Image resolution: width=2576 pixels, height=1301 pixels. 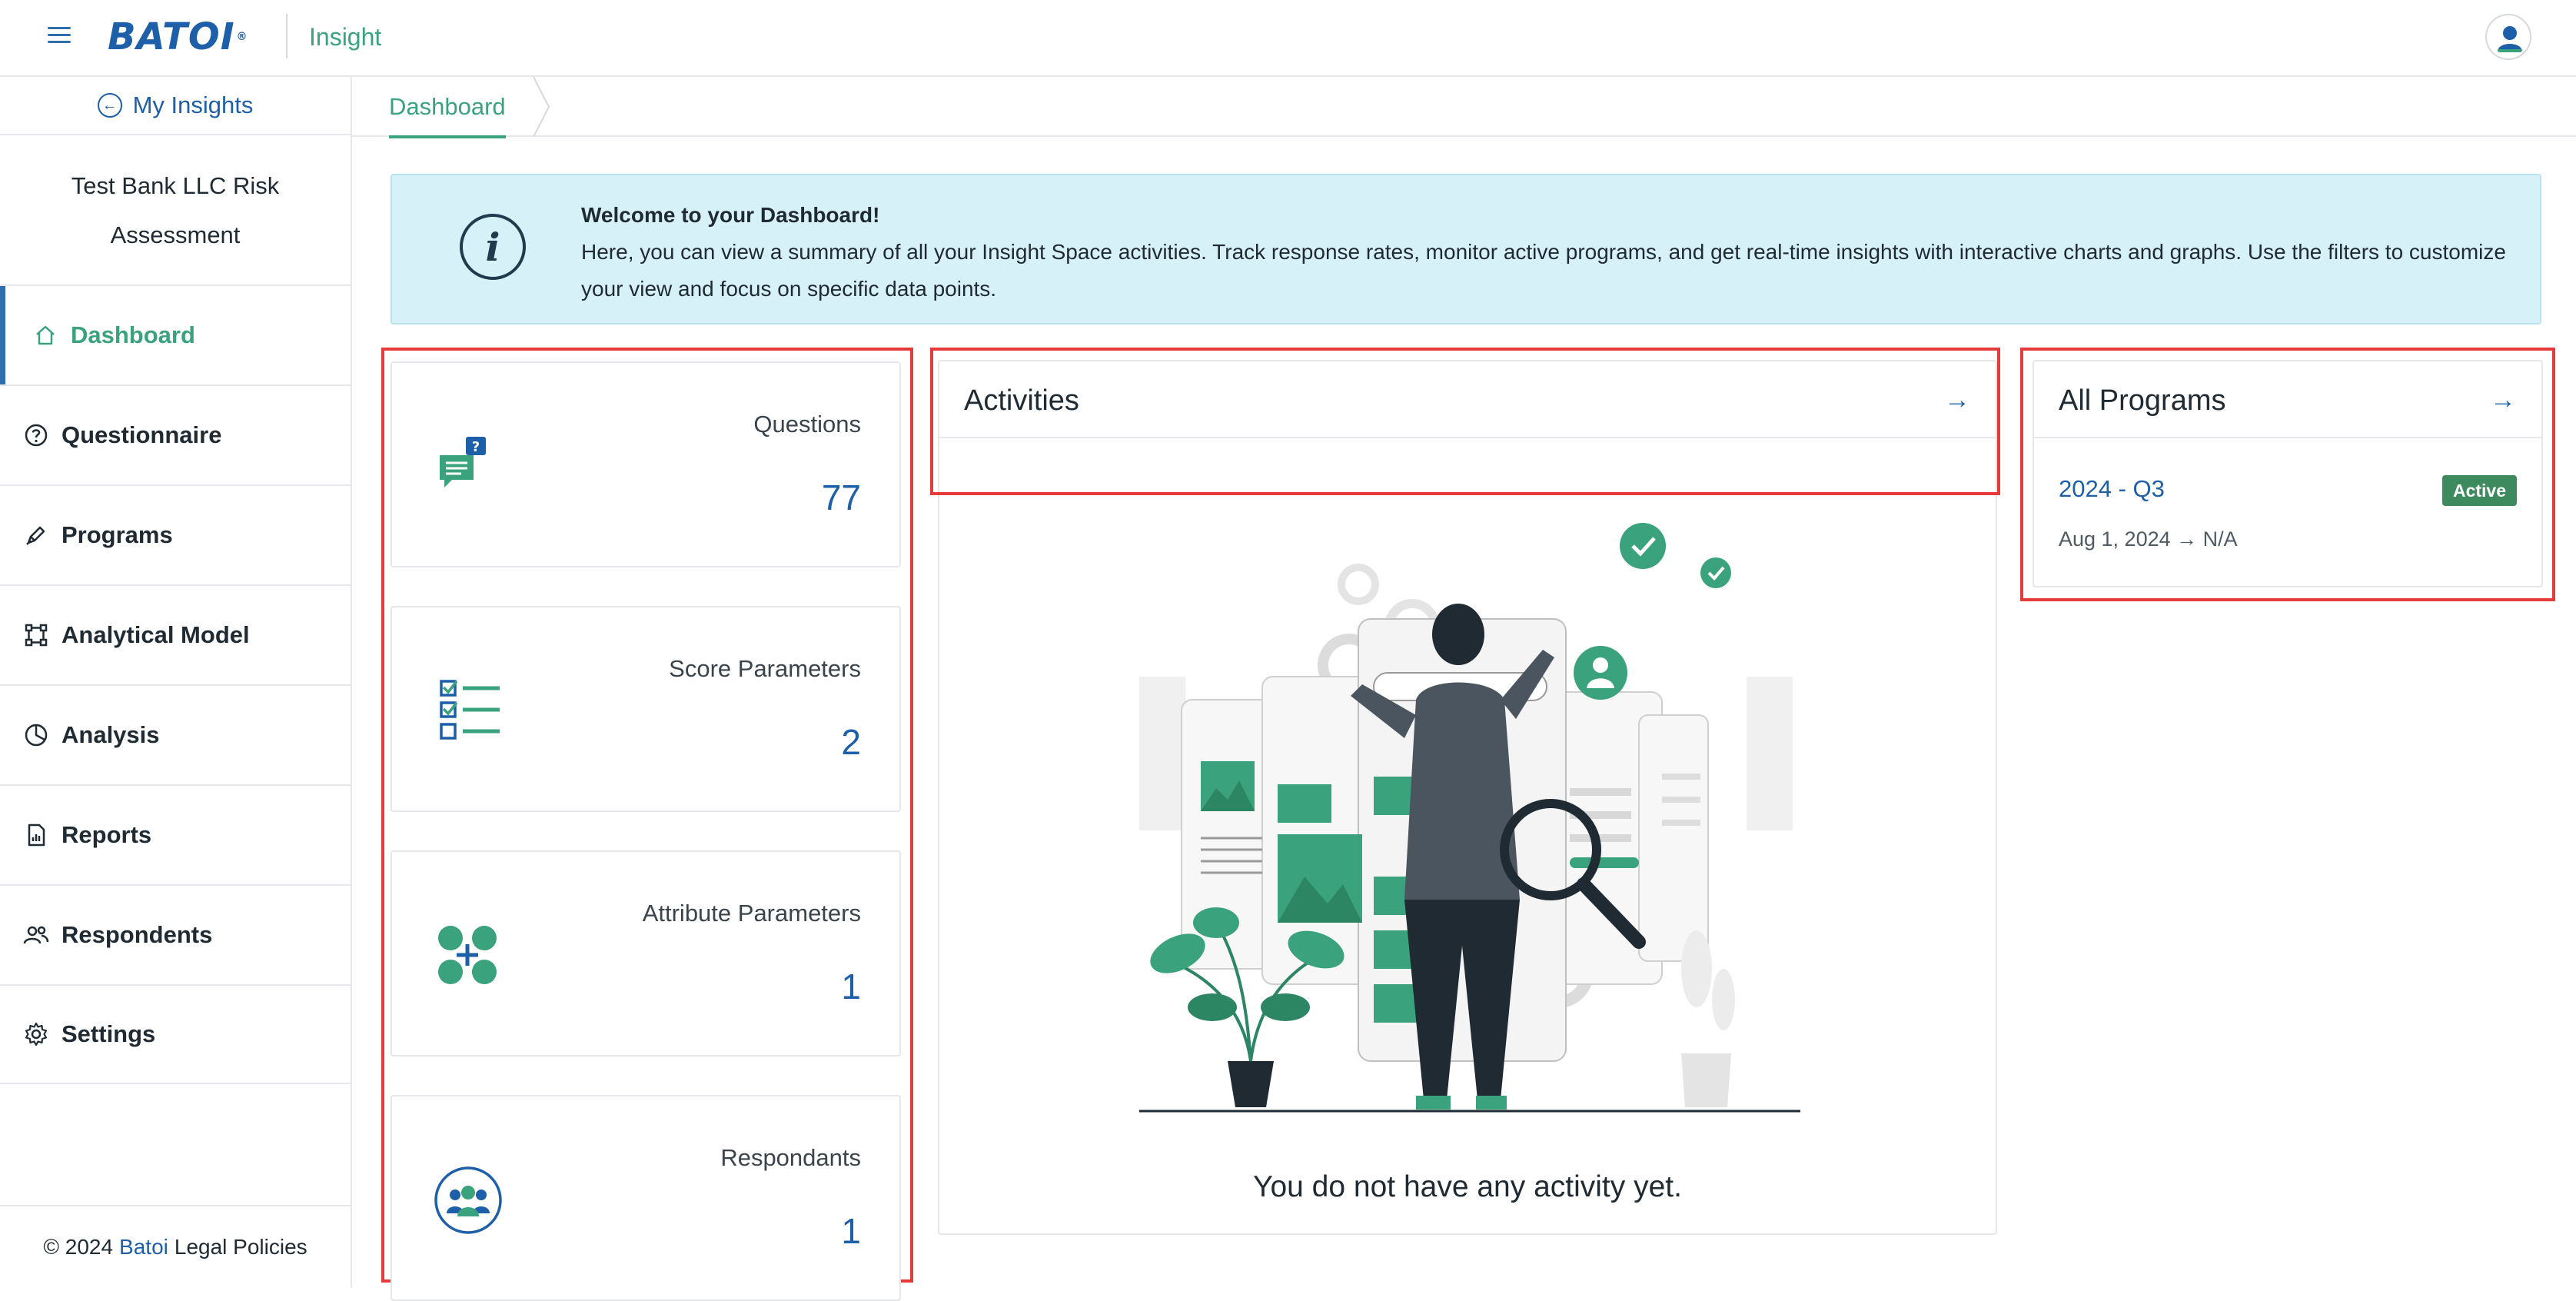 What do you see at coordinates (646, 1198) in the screenshot?
I see `stat-card-respondants: Respondants 1` at bounding box center [646, 1198].